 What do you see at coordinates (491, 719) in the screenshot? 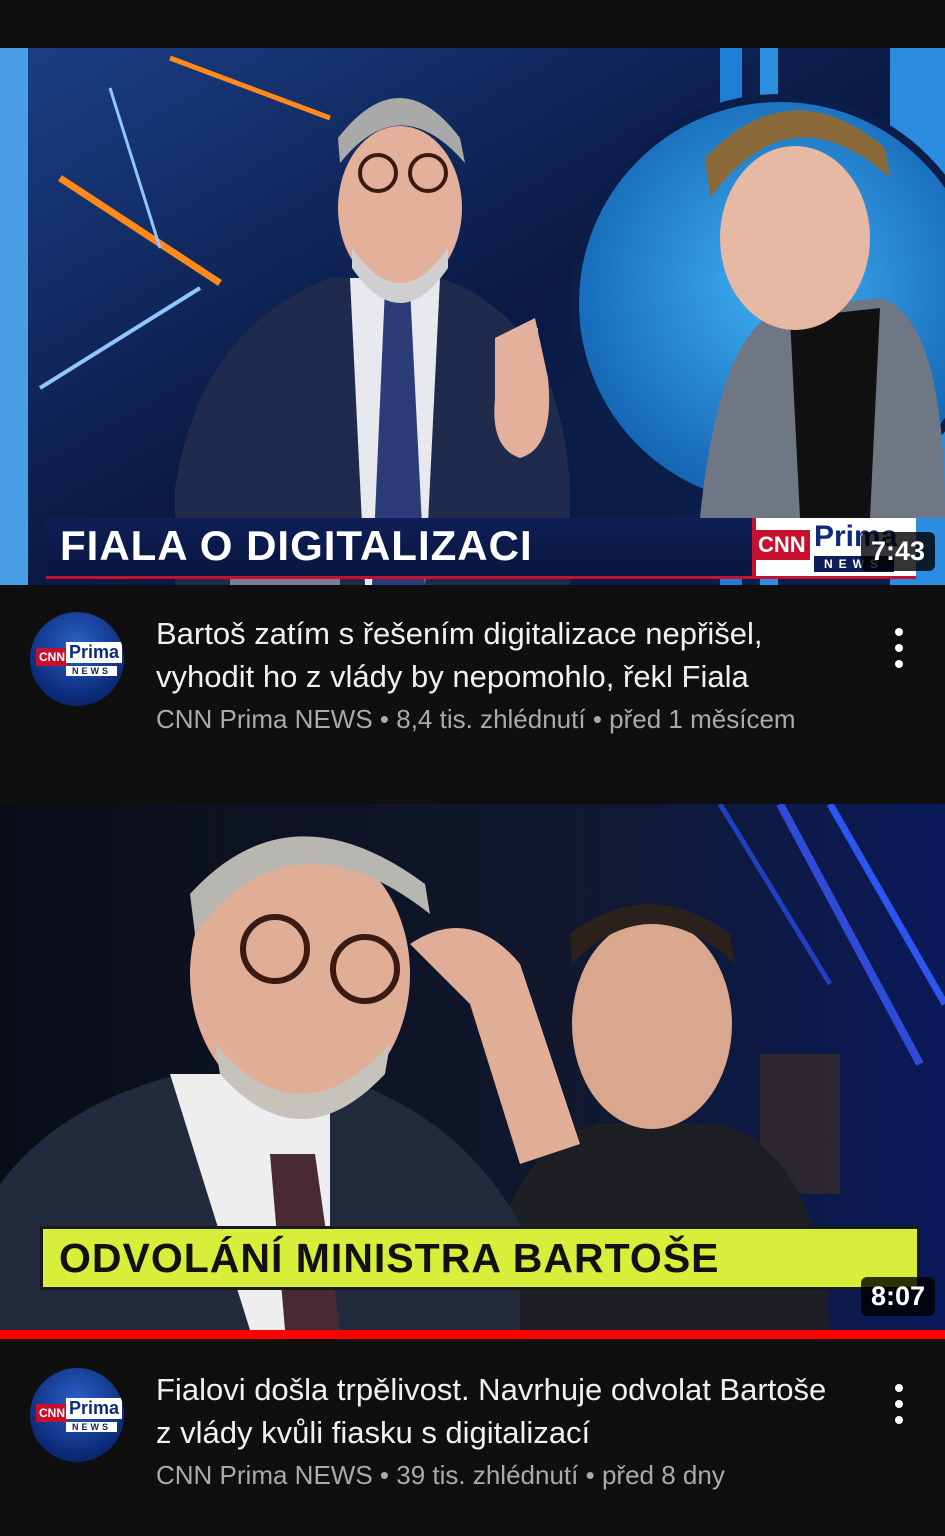
I see `view-count: 8,4 tis. zhlédnutí` at bounding box center [491, 719].